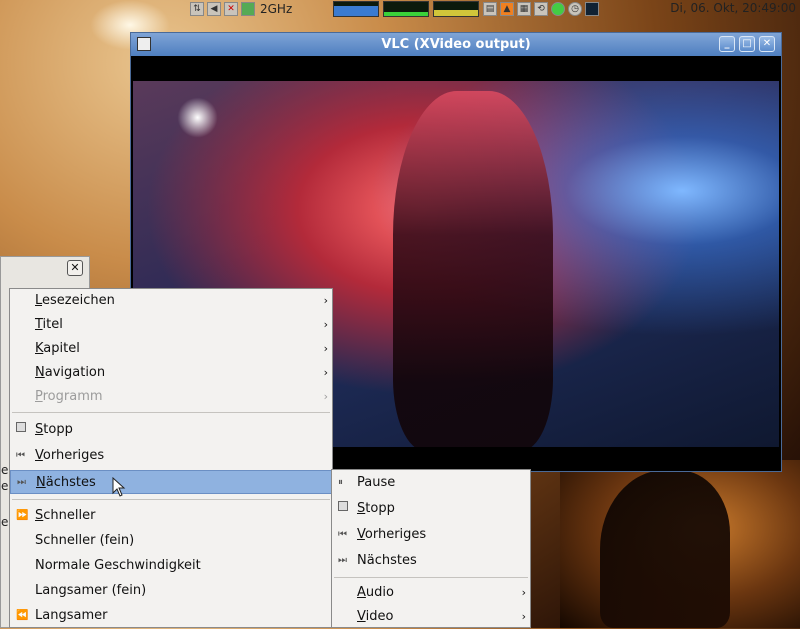  Describe the element at coordinates (507, 9) in the screenshot. I see `vlc-cone-icon: ▲` at that location.